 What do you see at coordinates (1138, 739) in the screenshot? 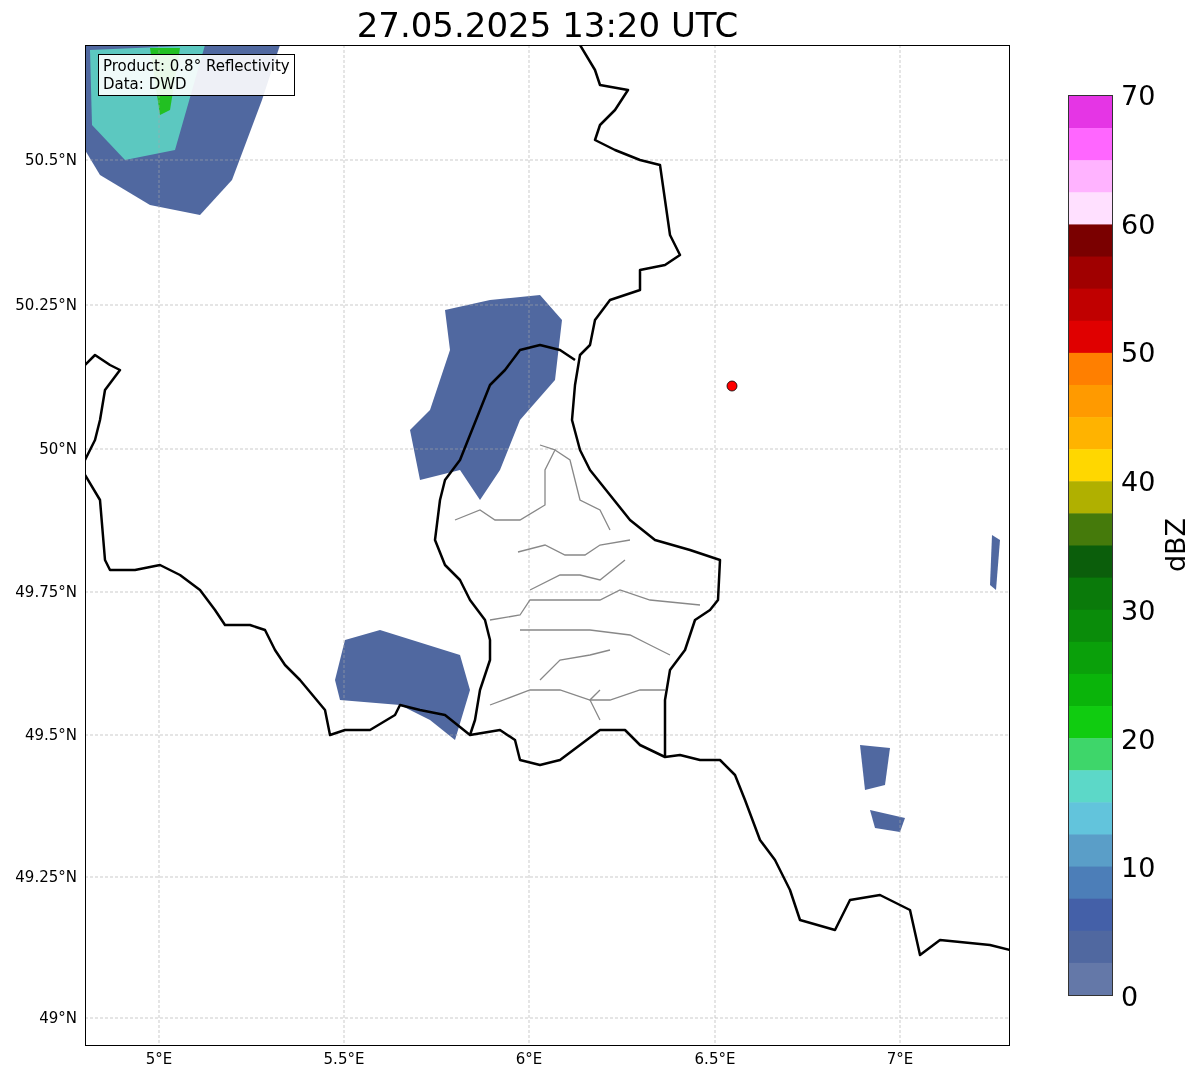
I see `scale-label: 20` at bounding box center [1138, 739].